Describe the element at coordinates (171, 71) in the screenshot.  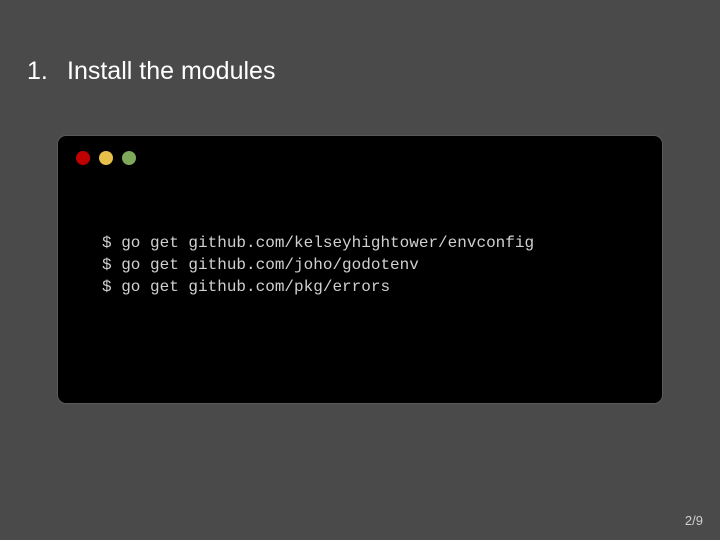
I see `slide-title-text: Install the modules` at that location.